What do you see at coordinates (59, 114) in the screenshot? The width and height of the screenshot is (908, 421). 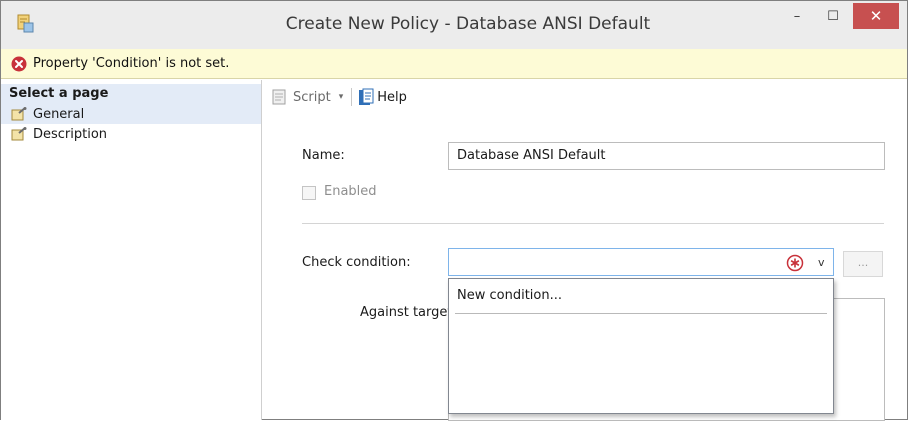 I see `page-item-label: General` at bounding box center [59, 114].